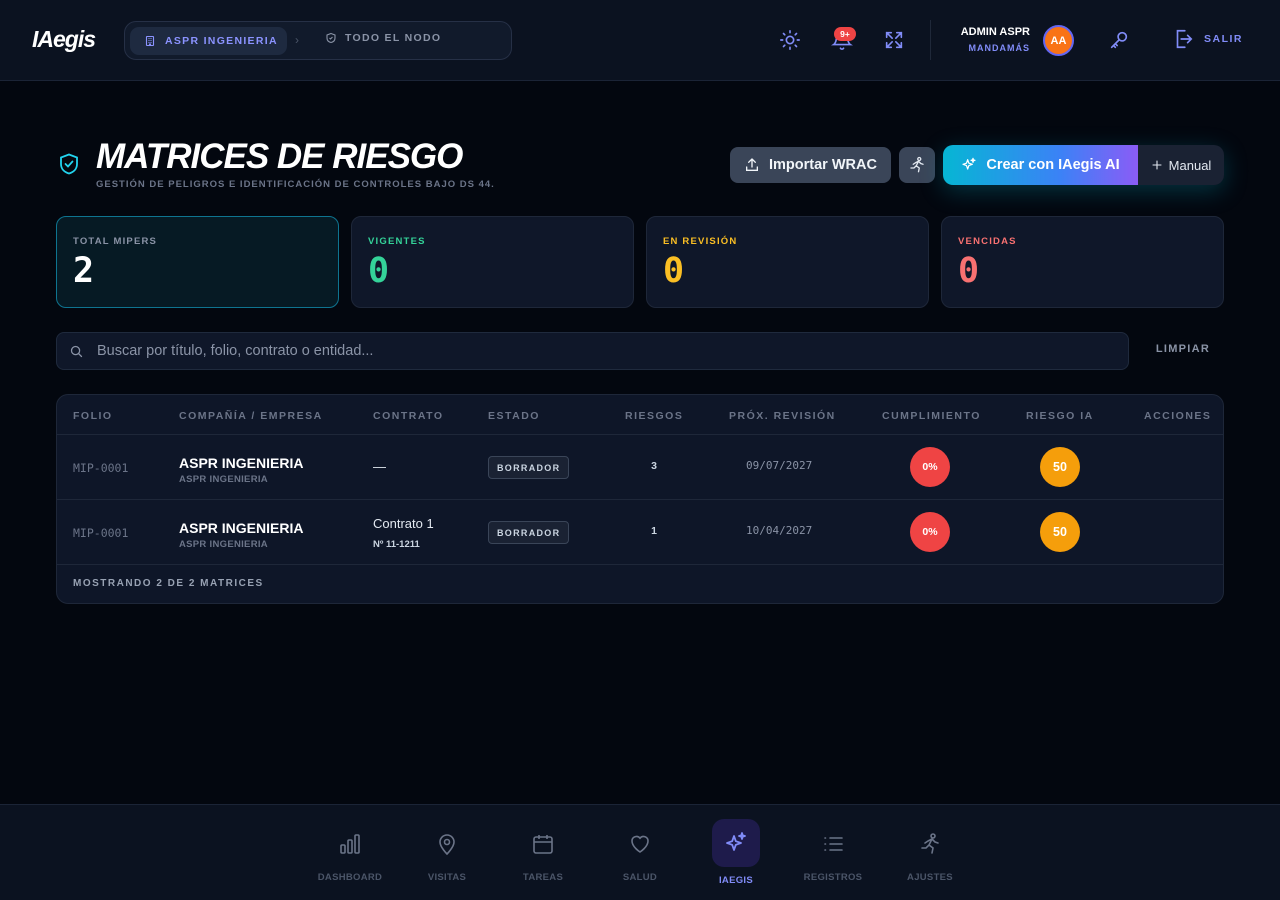  I want to click on nav-item-tareas: TAREAS, so click(543, 852).